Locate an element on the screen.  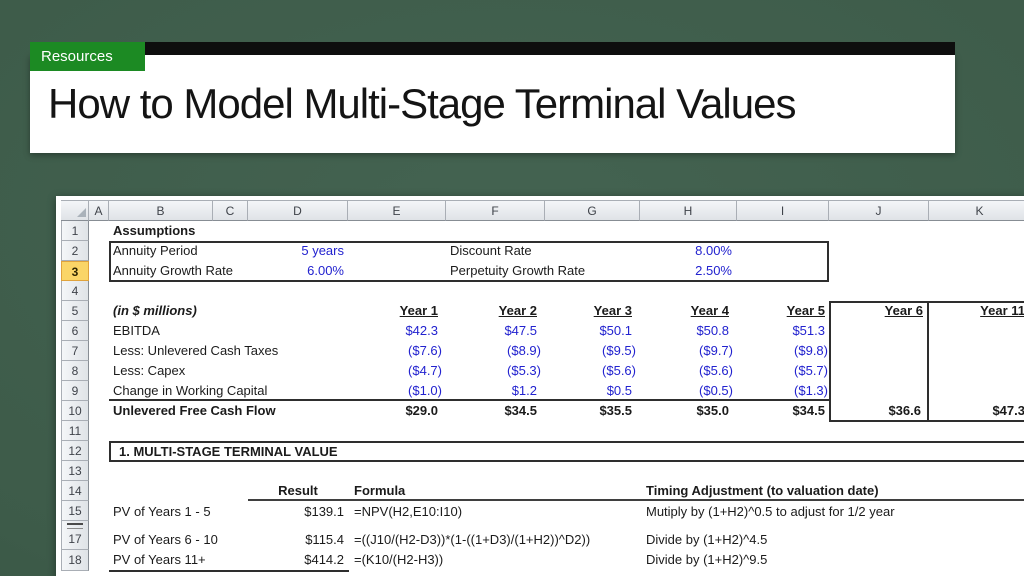
slide-title: How to Model Multi-Stage Terminal Values is located at coordinates (422, 103).